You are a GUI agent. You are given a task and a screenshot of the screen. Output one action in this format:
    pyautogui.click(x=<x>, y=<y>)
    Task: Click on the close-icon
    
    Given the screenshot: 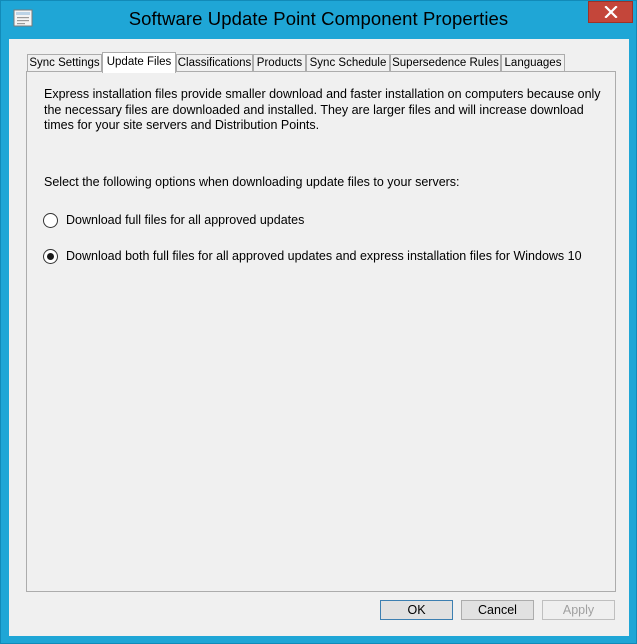 What is the action you would take?
    pyautogui.click(x=611, y=12)
    